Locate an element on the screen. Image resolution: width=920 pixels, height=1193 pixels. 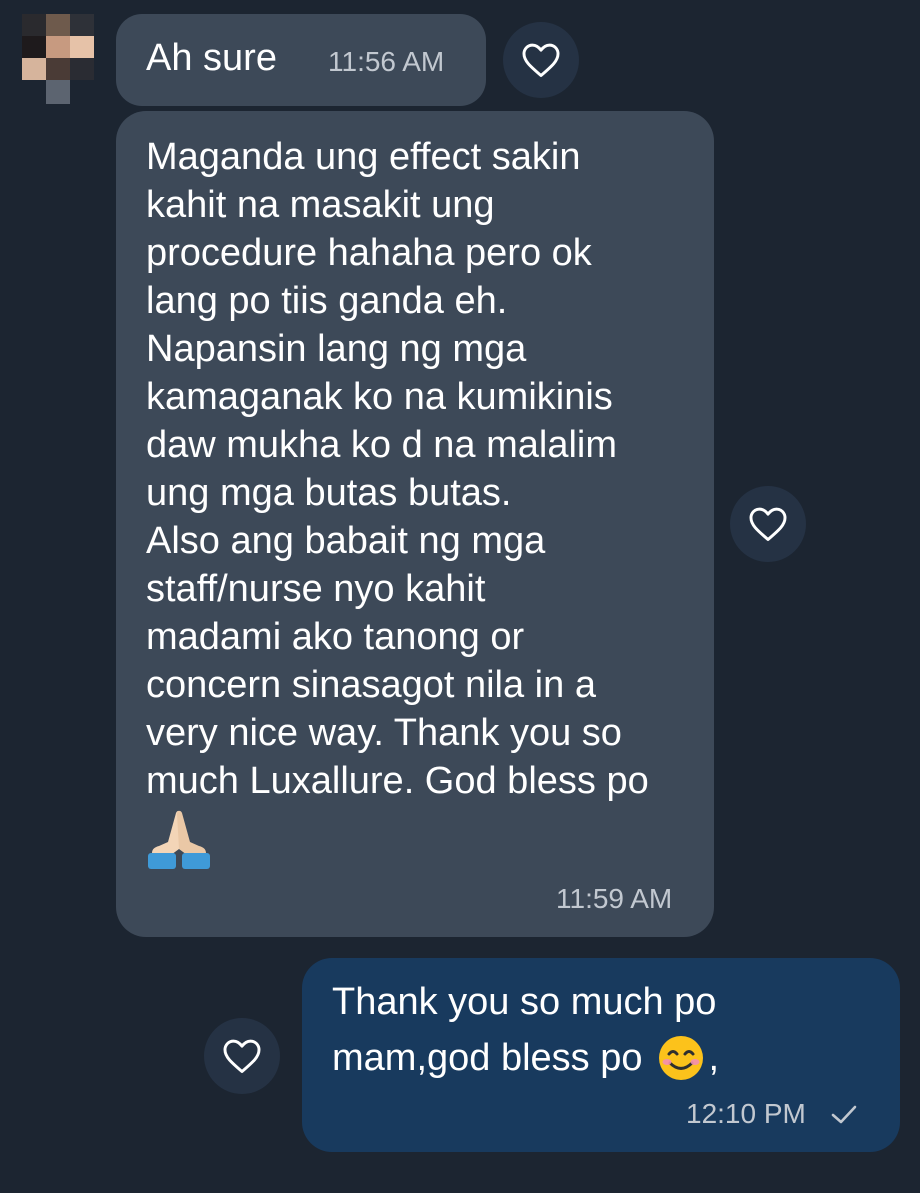
folded-hands-emoji is located at coordinates (179, 839).